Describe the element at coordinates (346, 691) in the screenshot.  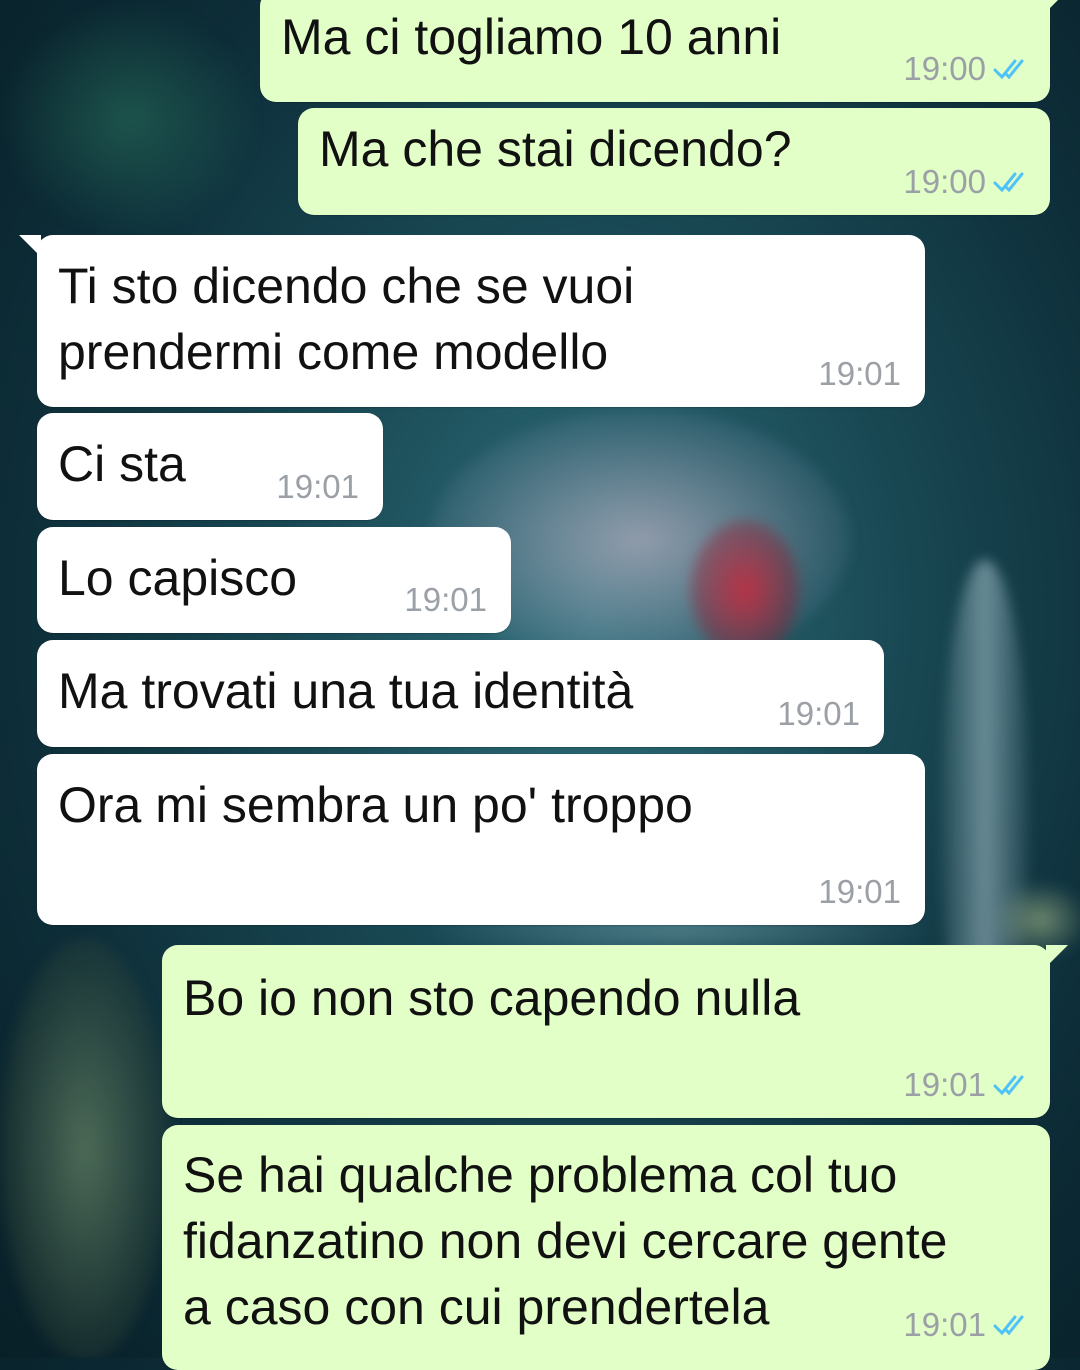
I see `message-text: Ma trovati una tua identità` at that location.